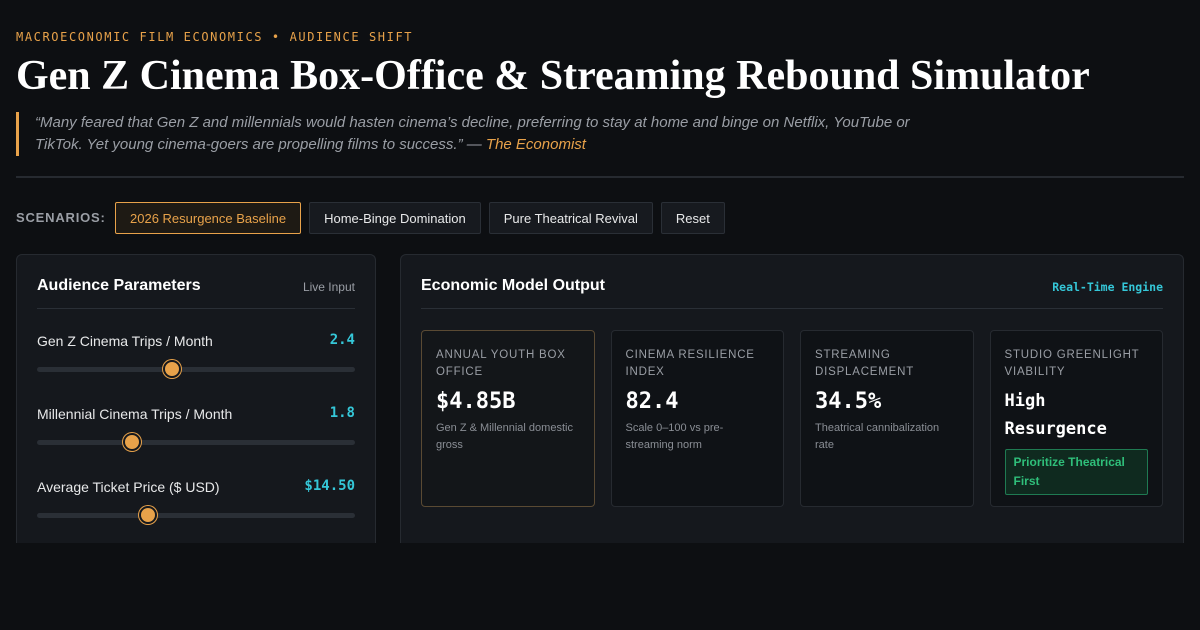 This screenshot has height=630, width=1200. What do you see at coordinates (535, 144) in the screenshot?
I see `quote-source: The Economist` at bounding box center [535, 144].